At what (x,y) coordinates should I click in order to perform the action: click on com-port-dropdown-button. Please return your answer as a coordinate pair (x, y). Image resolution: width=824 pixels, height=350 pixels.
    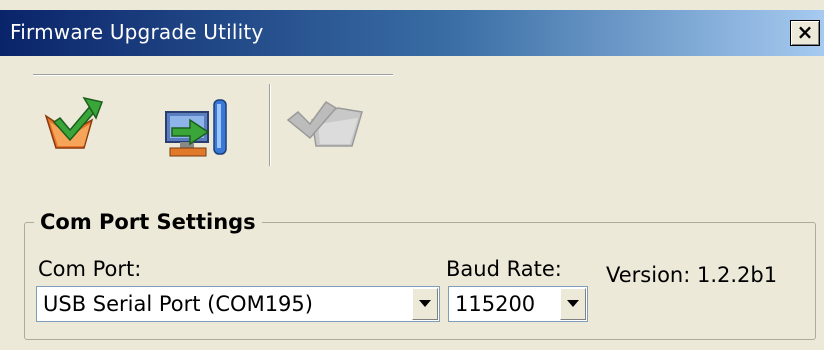
    Looking at the image, I should click on (425, 304).